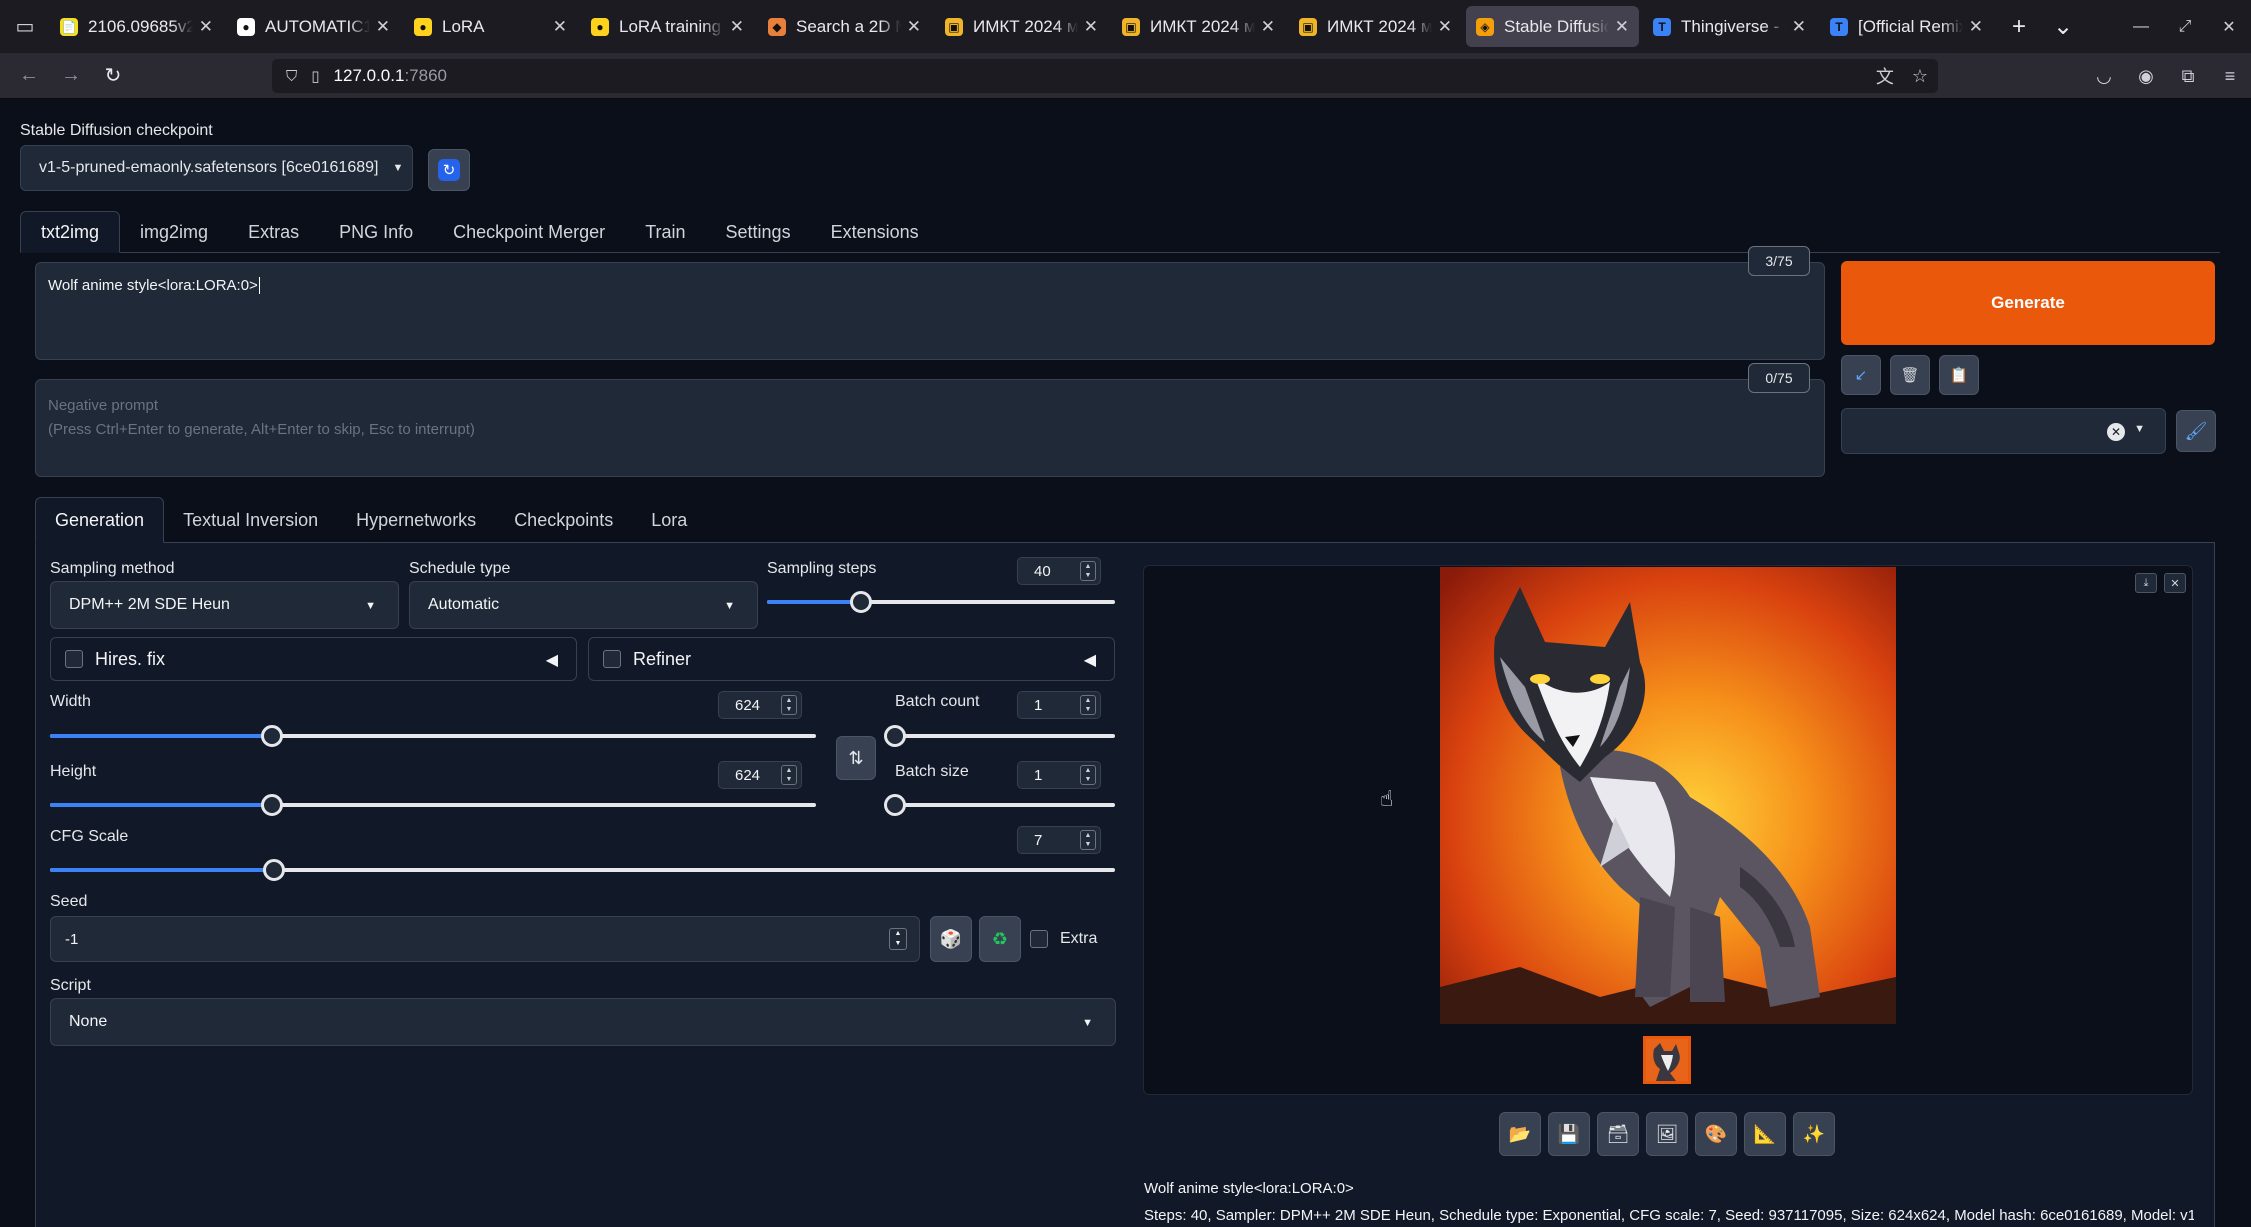 Image resolution: width=2251 pixels, height=1227 pixels. Describe the element at coordinates (2104, 76) in the screenshot. I see `pocket-icon: ◡` at that location.